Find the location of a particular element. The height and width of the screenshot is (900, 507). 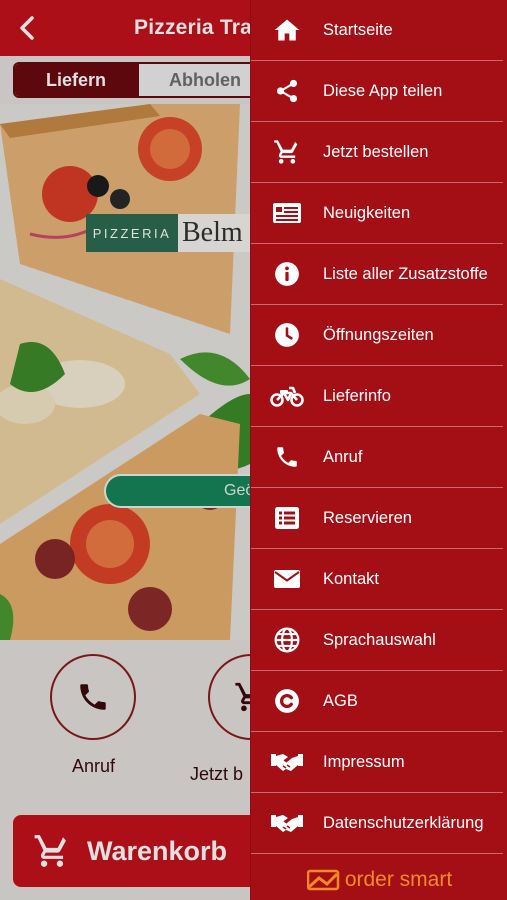

motorbike-icon is located at coordinates (287, 396).